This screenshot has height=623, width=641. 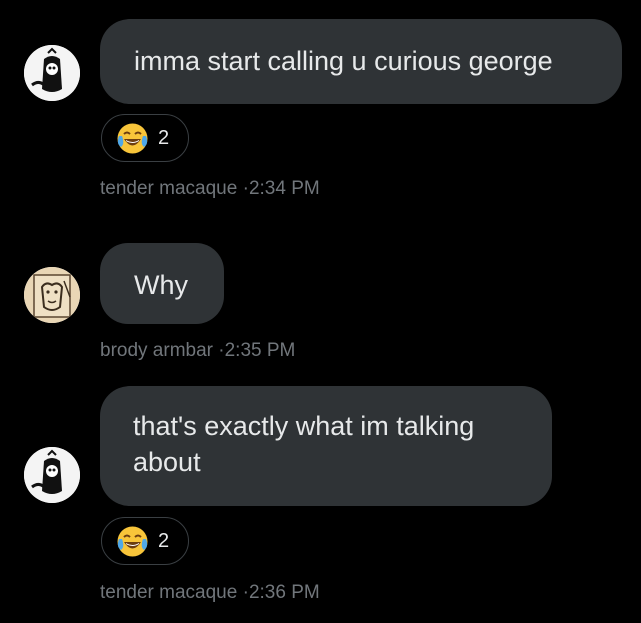 I want to click on message-meta: brody armbar ·2:35 PM, so click(x=197, y=351).